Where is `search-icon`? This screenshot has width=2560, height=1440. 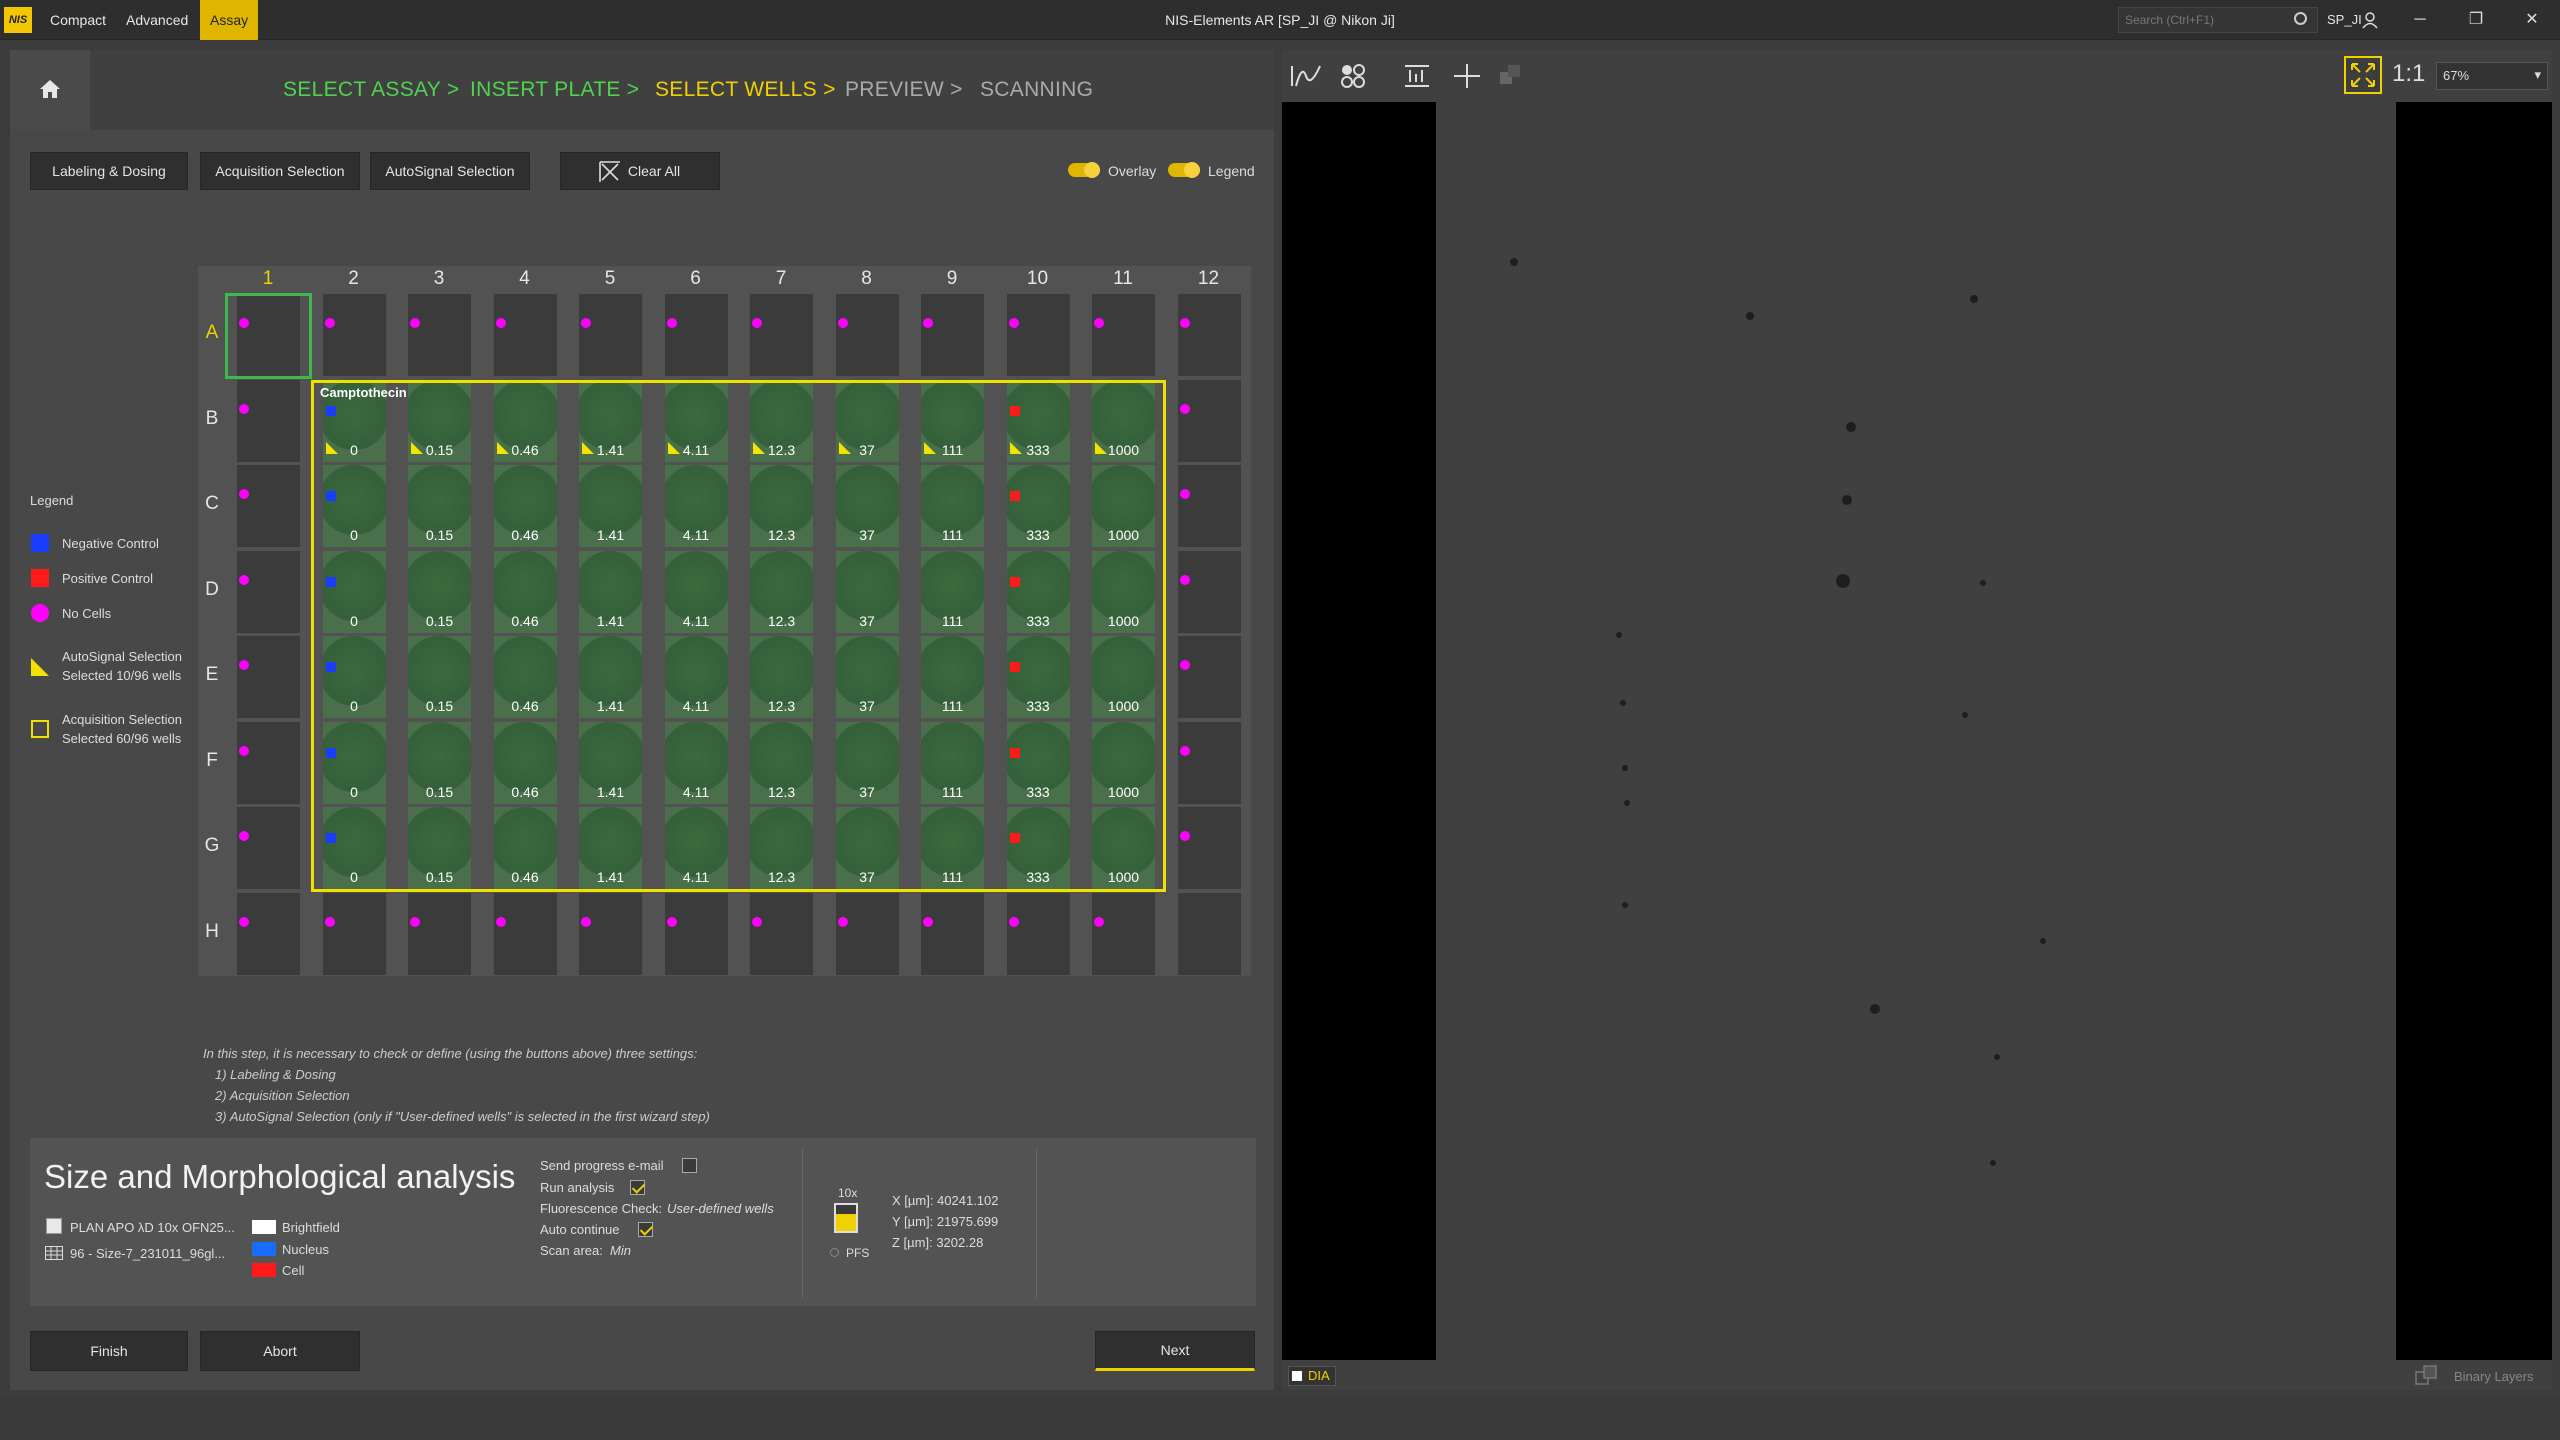 search-icon is located at coordinates (2300, 18).